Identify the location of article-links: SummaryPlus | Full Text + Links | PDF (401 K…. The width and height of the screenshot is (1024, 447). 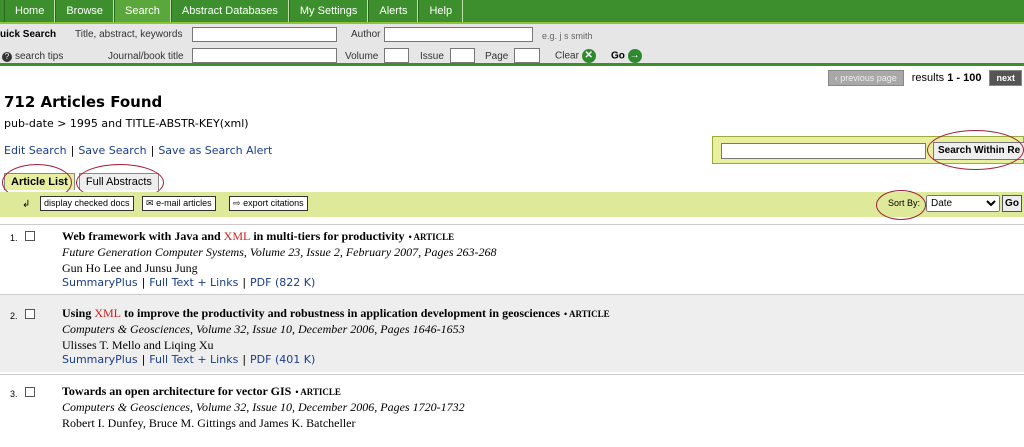
(189, 359).